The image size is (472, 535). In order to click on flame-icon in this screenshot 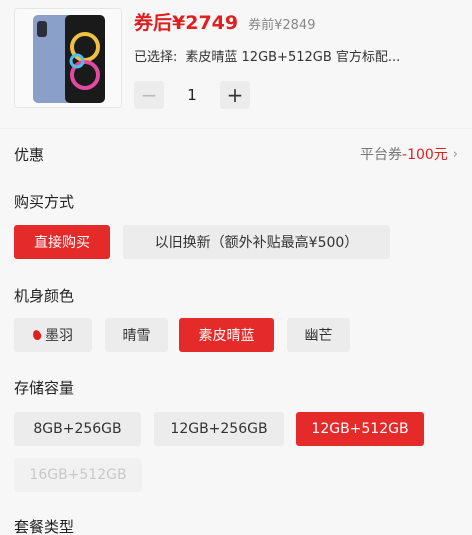, I will do `click(37, 335)`.